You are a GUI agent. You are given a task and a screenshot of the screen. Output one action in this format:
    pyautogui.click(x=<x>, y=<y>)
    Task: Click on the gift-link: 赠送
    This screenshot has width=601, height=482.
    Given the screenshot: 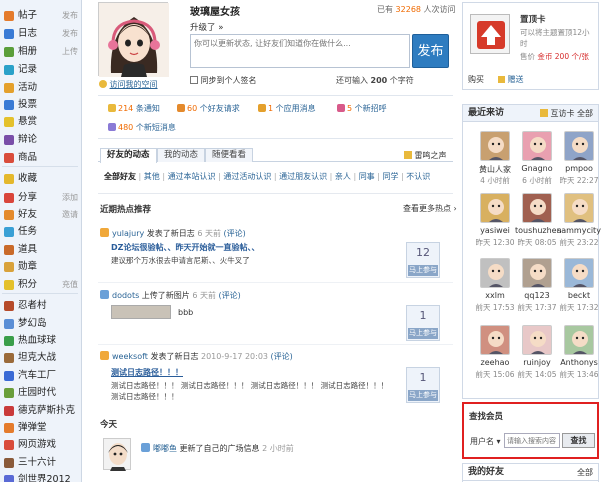 What is the action you would take?
    pyautogui.click(x=511, y=79)
    